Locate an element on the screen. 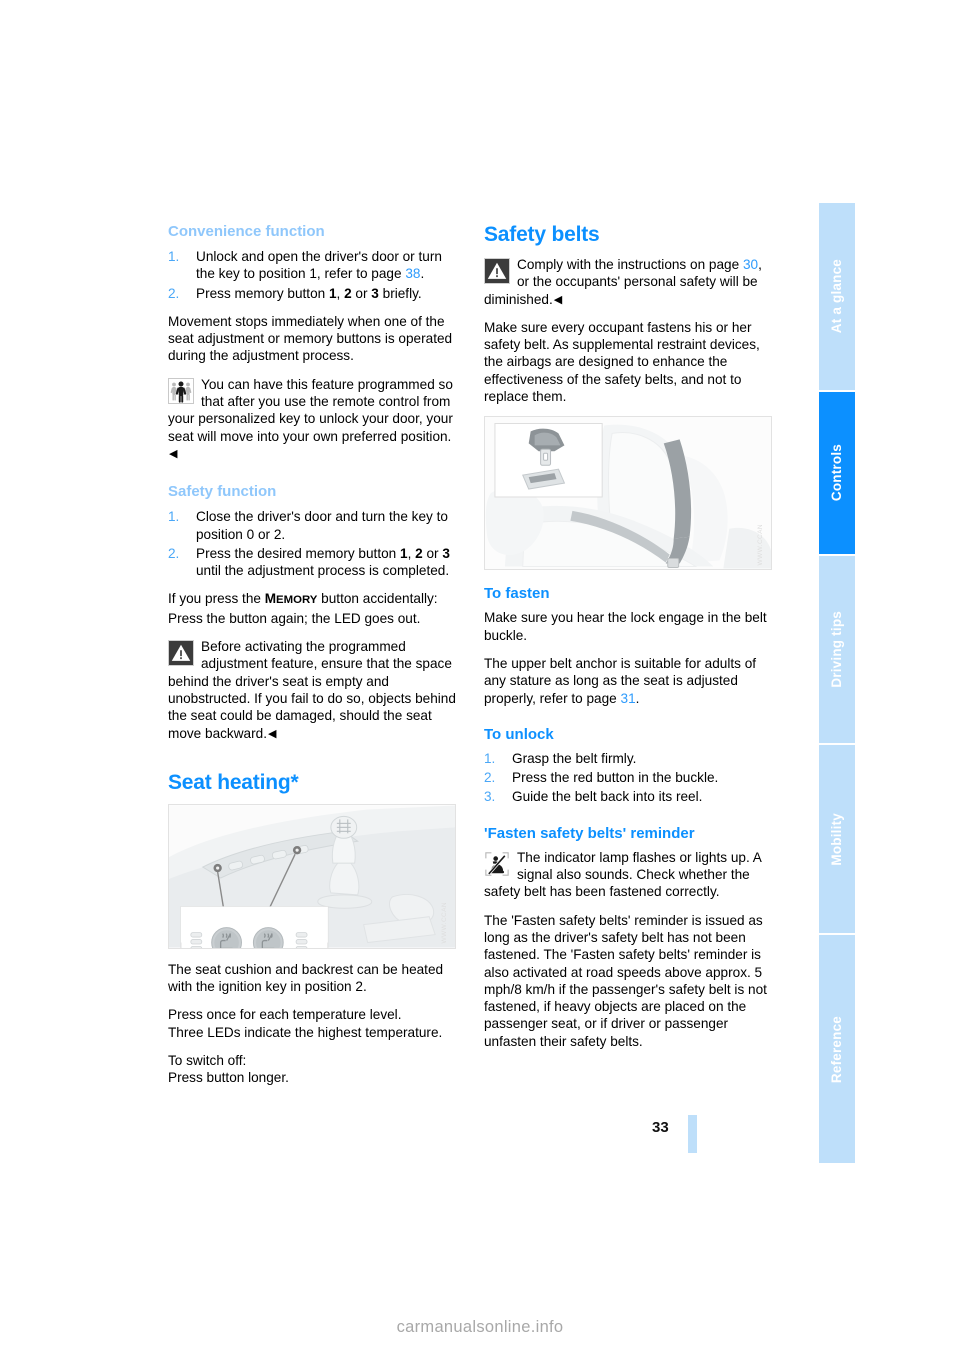 Image resolution: width=960 pixels, height=1358 pixels. tab-label: Mobility is located at coordinates (837, 839).